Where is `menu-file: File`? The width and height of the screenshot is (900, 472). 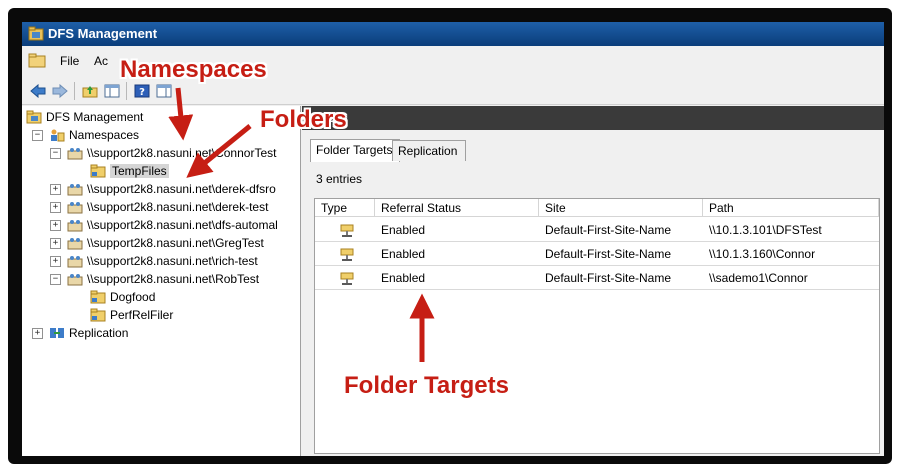 menu-file: File is located at coordinates (69, 61).